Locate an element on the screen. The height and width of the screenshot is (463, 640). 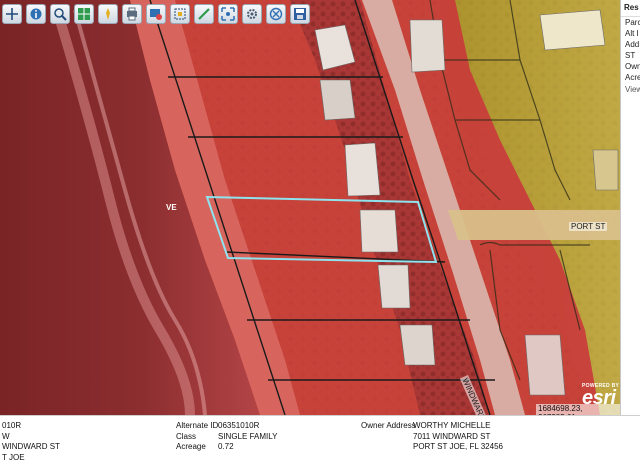
pan-button is located at coordinates (12, 14).